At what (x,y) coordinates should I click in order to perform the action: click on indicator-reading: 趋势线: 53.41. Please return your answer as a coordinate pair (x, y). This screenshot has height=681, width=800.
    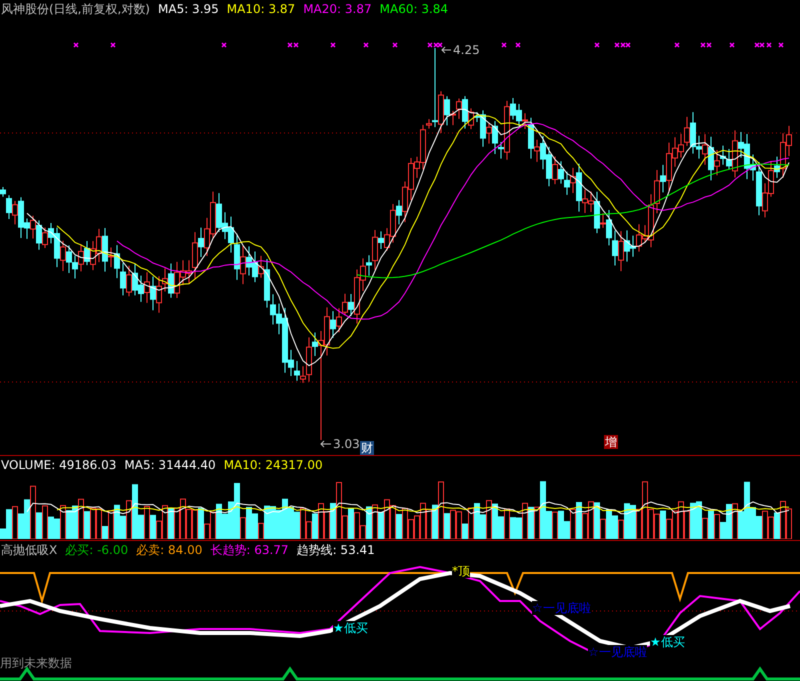
    Looking at the image, I should click on (335, 550).